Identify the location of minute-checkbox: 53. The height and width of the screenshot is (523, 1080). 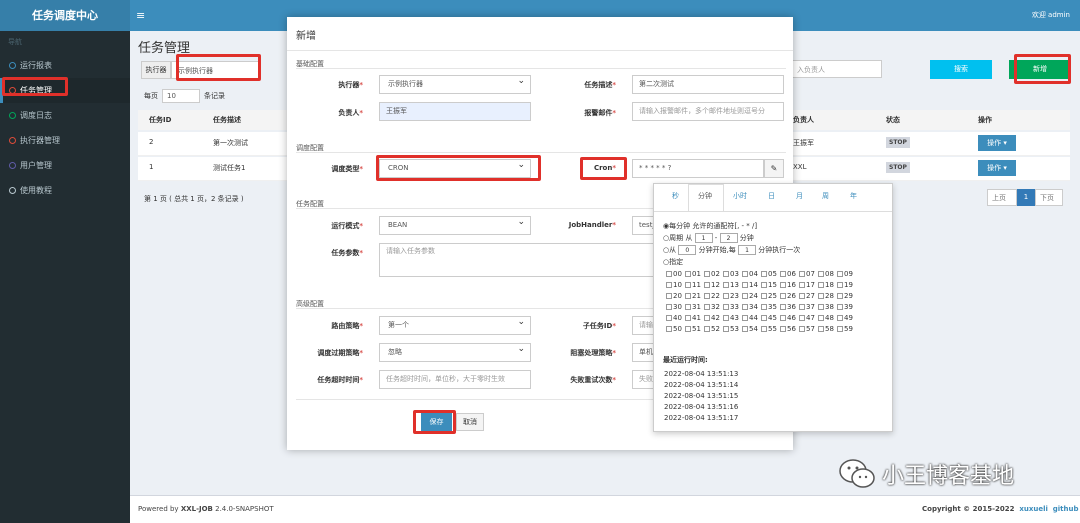
(731, 329).